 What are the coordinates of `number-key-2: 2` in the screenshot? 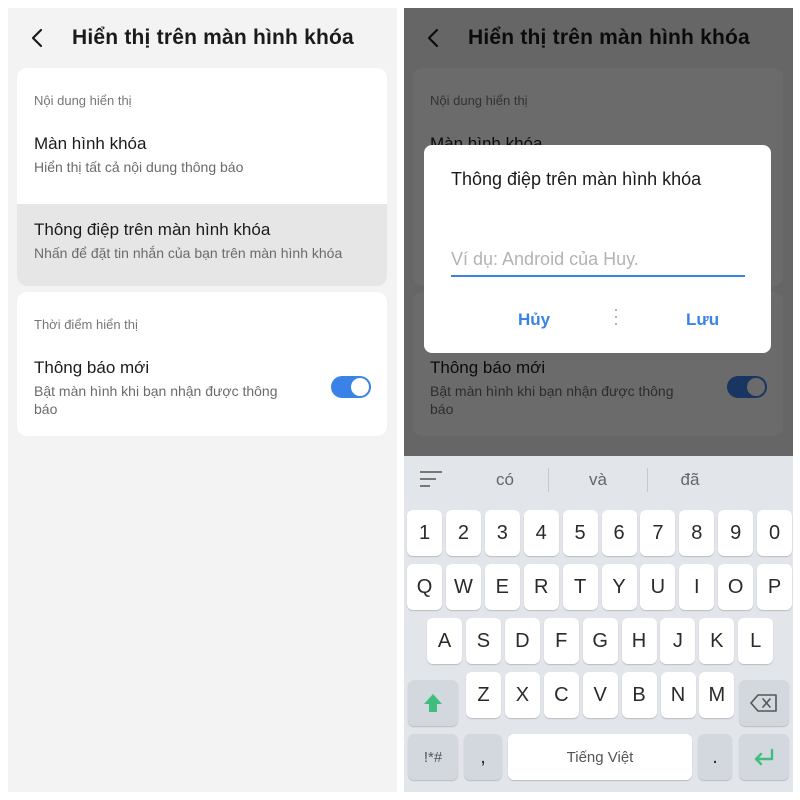 It's located at (463, 533).